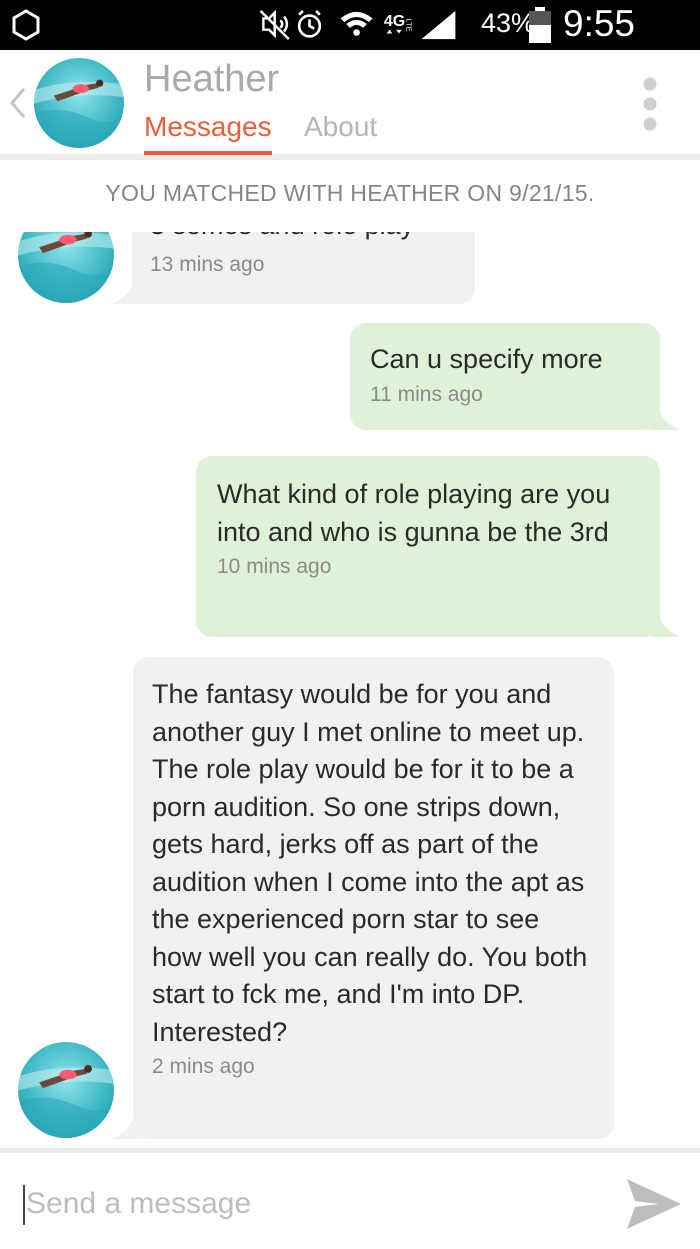 This screenshot has width=700, height=1249. Describe the element at coordinates (309, 23) in the screenshot. I see `alarm-icon` at that location.